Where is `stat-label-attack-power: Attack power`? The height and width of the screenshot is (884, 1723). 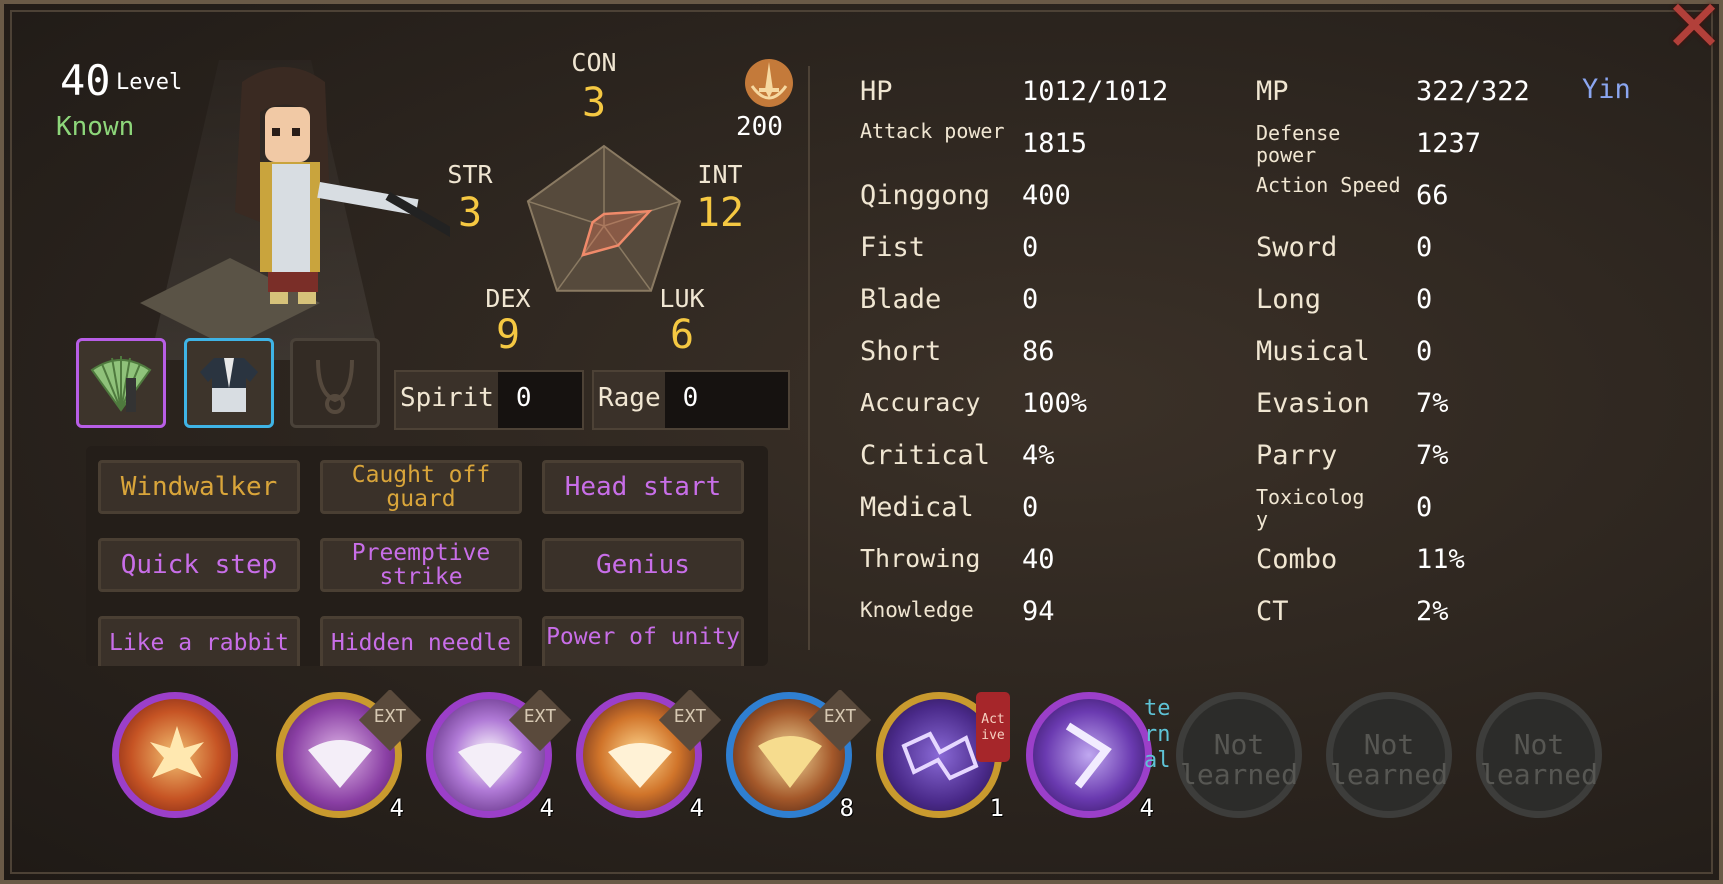 stat-label-attack-power: Attack power is located at coordinates (932, 131).